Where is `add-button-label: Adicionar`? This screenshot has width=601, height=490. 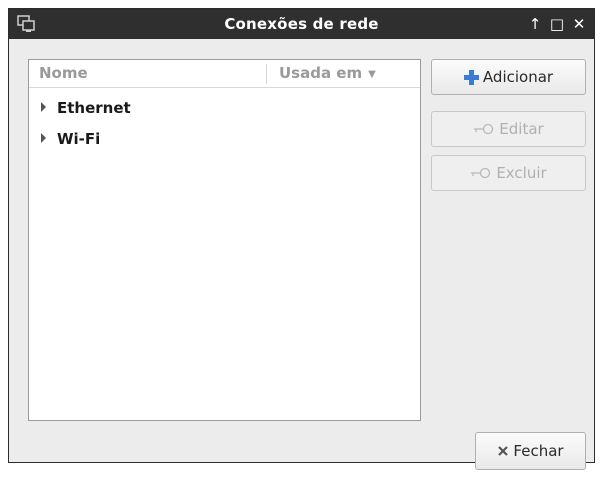
add-button-label: Adicionar is located at coordinates (518, 76).